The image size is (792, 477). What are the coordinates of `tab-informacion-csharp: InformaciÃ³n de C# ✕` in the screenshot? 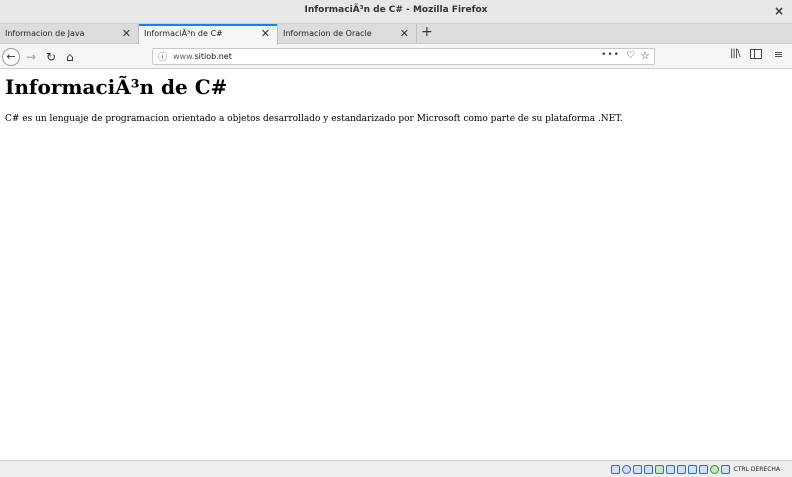 It's located at (208, 34).